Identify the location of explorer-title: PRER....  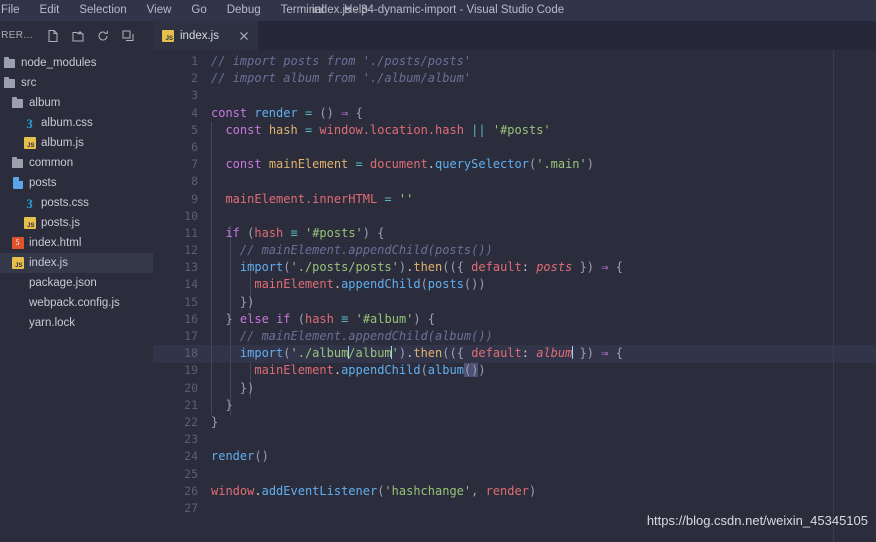
(16, 35).